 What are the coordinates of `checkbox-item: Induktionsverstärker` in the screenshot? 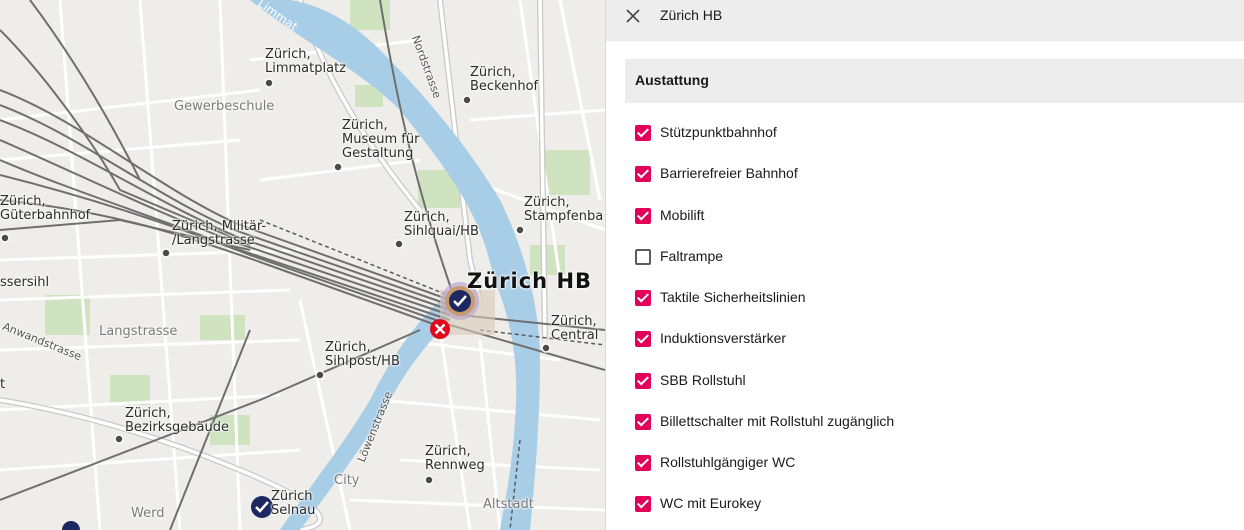 It's located at (935, 339).